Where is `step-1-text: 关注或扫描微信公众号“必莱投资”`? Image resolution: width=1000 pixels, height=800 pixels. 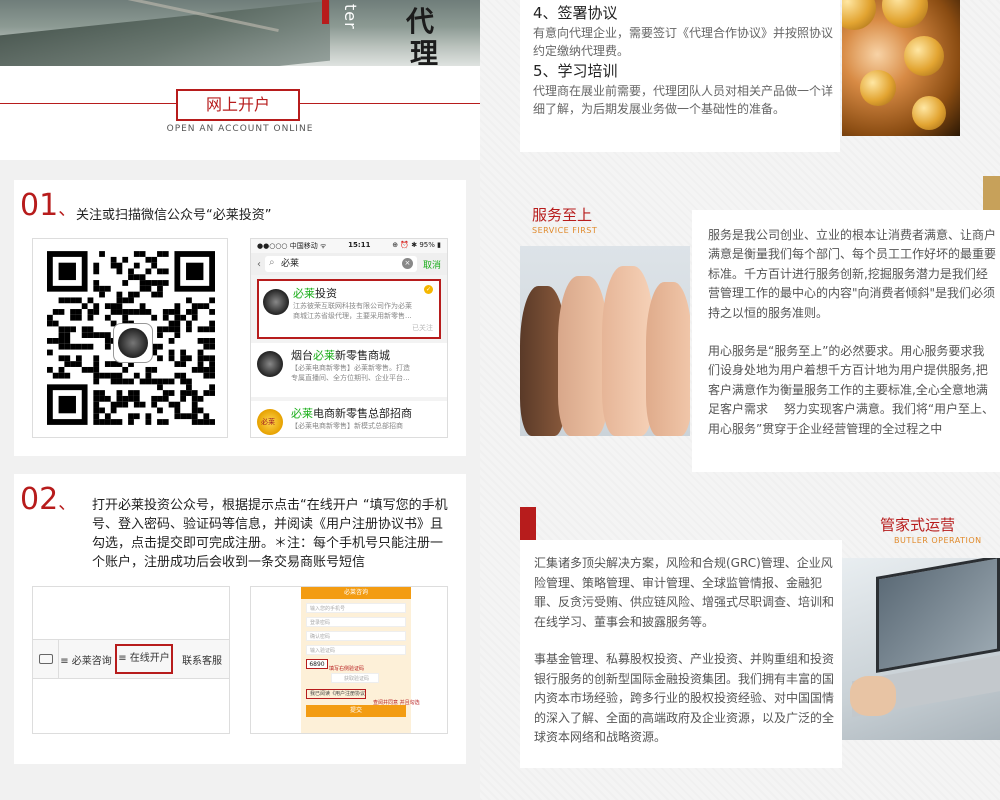
step-1-text: 关注或扫描微信公众号“必莱投资” is located at coordinates (174, 215).